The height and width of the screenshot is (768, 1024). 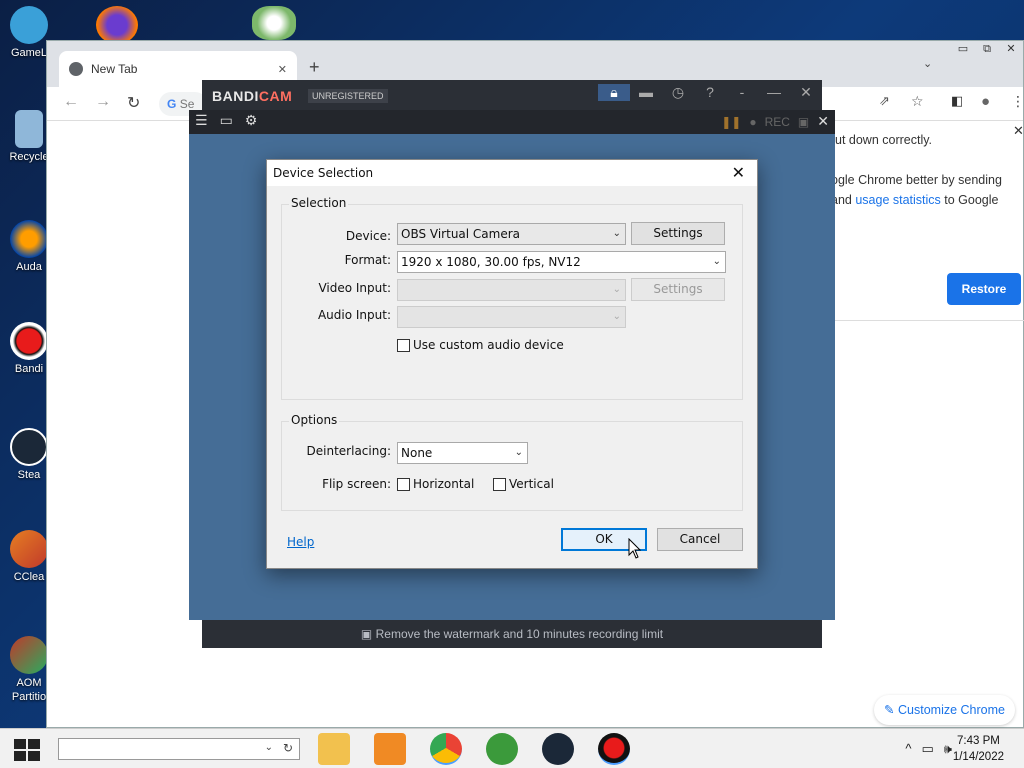 I want to click on refresh-icon: ↻, so click(x=288, y=748).